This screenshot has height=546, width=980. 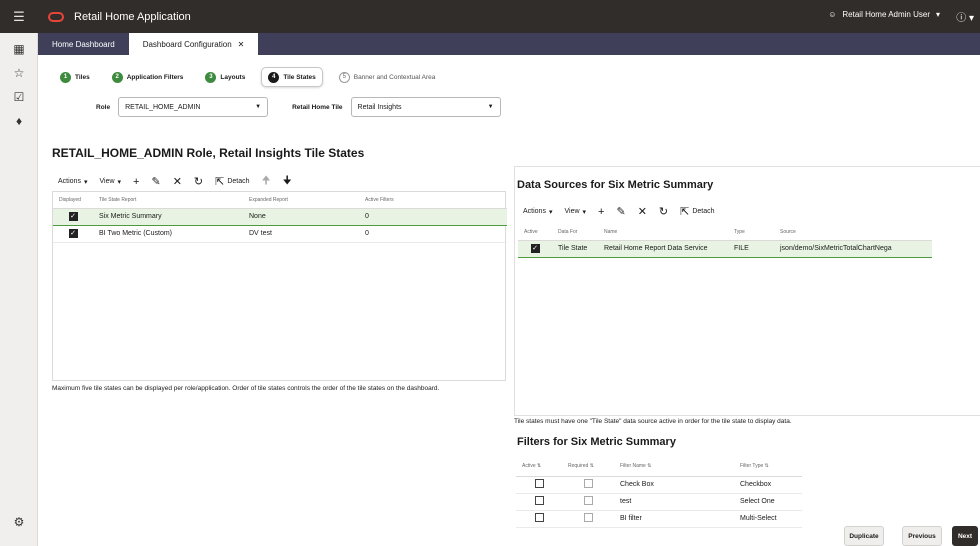 I want to click on step-label: Layouts, so click(x=233, y=77).